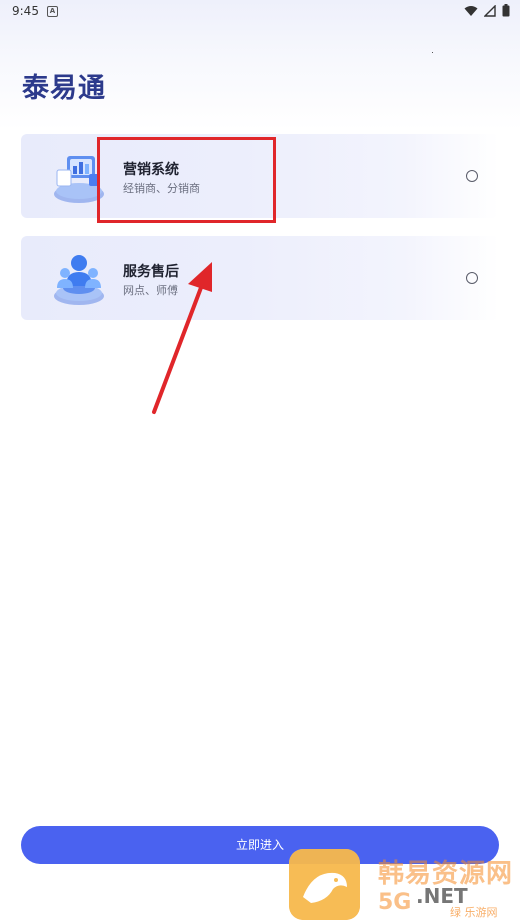 The width and height of the screenshot is (520, 924). I want to click on watermark-num: 5G, so click(395, 902).